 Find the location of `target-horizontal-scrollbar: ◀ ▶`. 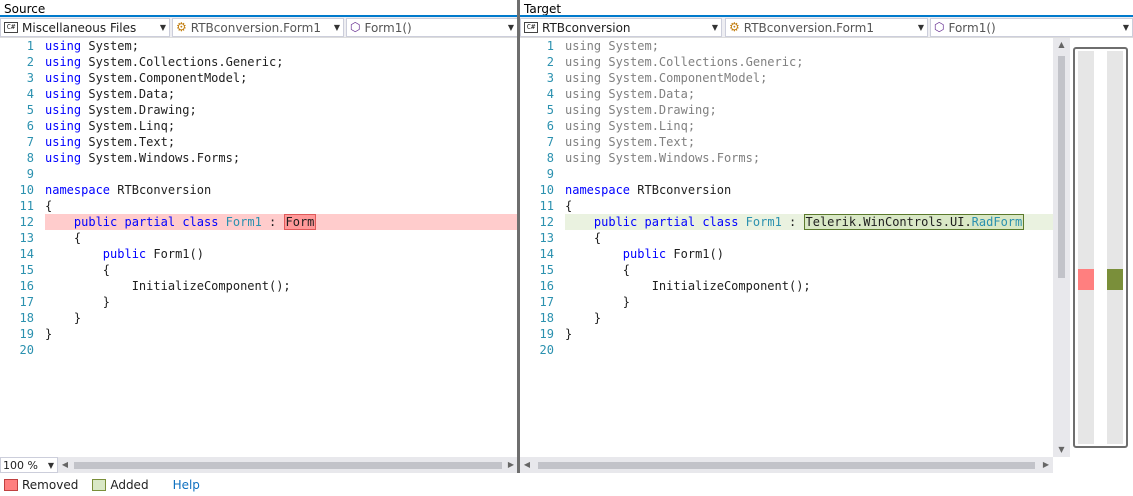

target-horizontal-scrollbar: ◀ ▶ is located at coordinates (786, 465).